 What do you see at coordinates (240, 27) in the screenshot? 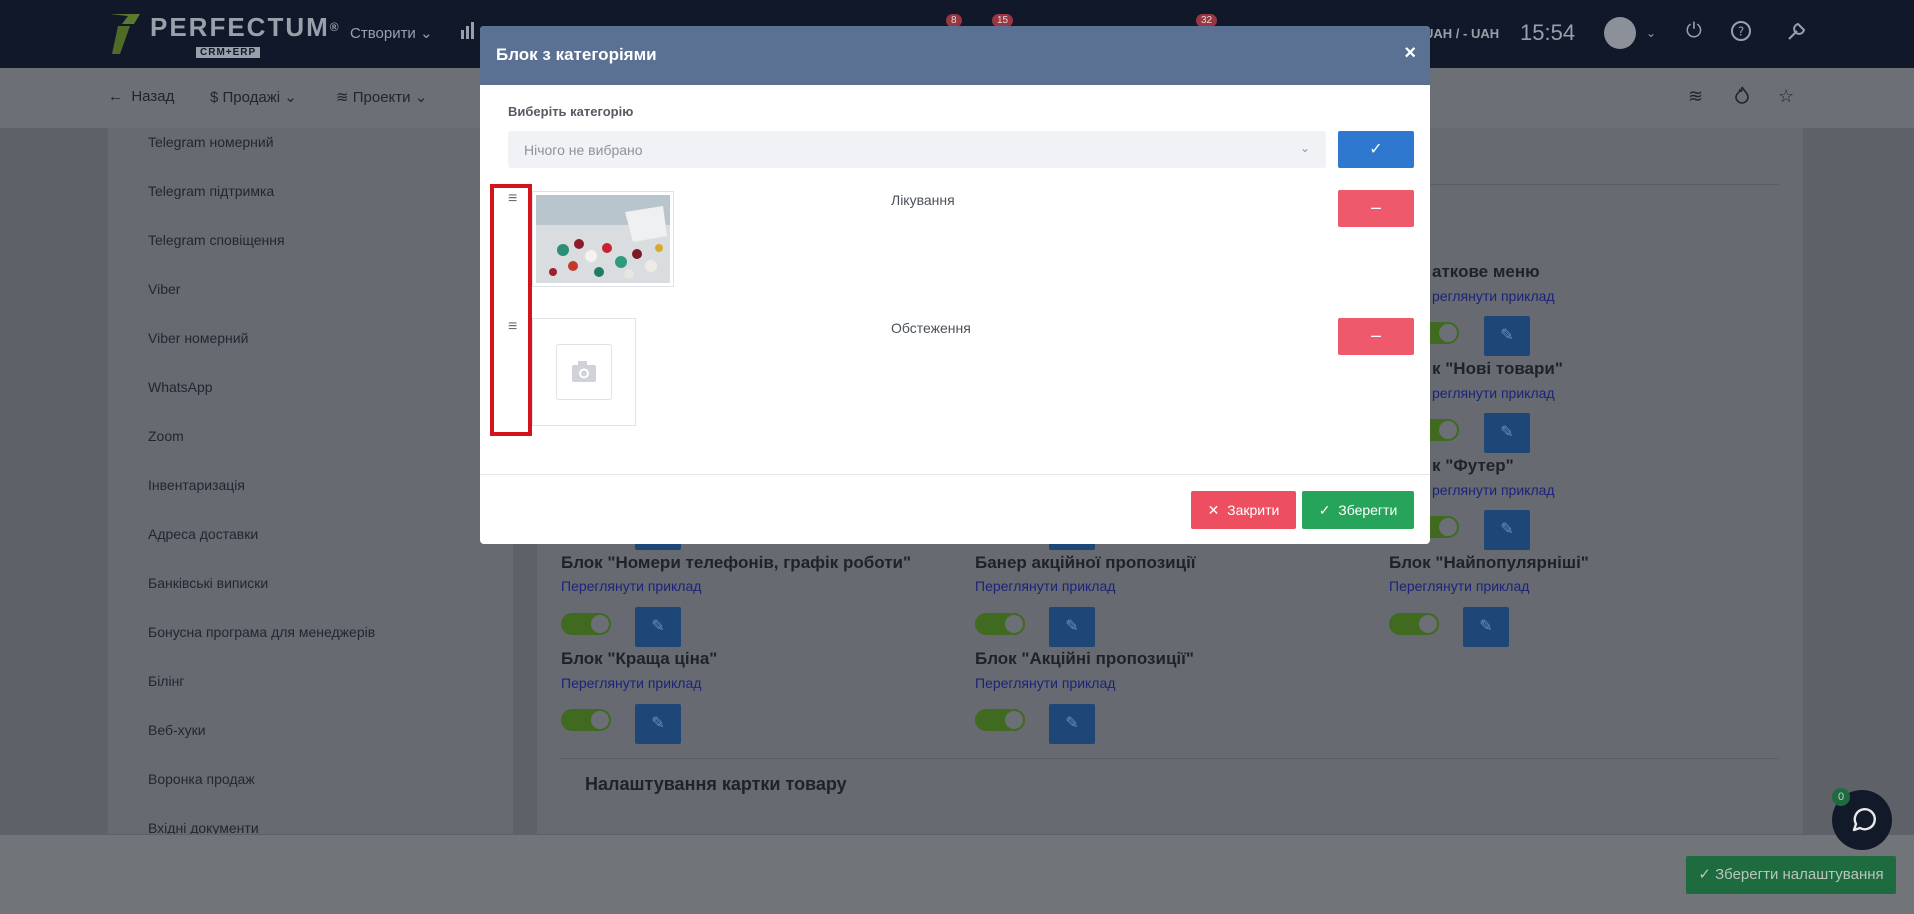
I see `logo-title: PERFECTUM` at bounding box center [240, 27].